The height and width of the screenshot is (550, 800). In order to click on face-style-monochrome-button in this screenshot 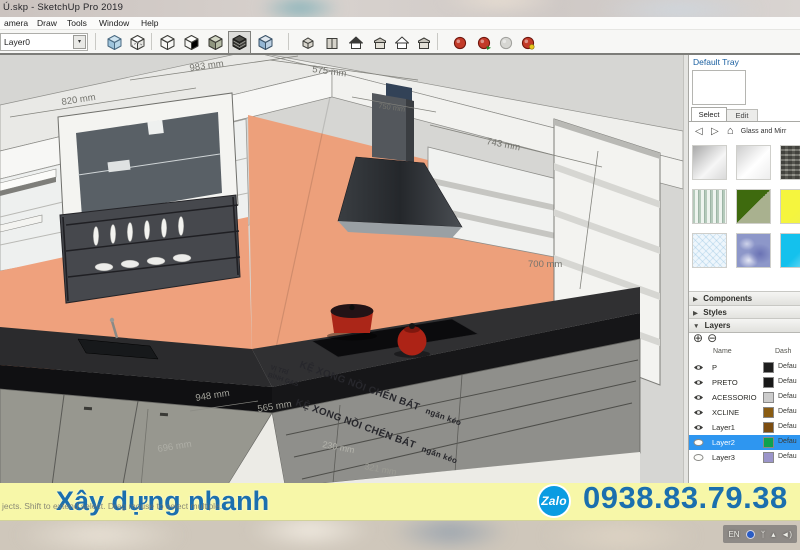, I will do `click(265, 42)`.